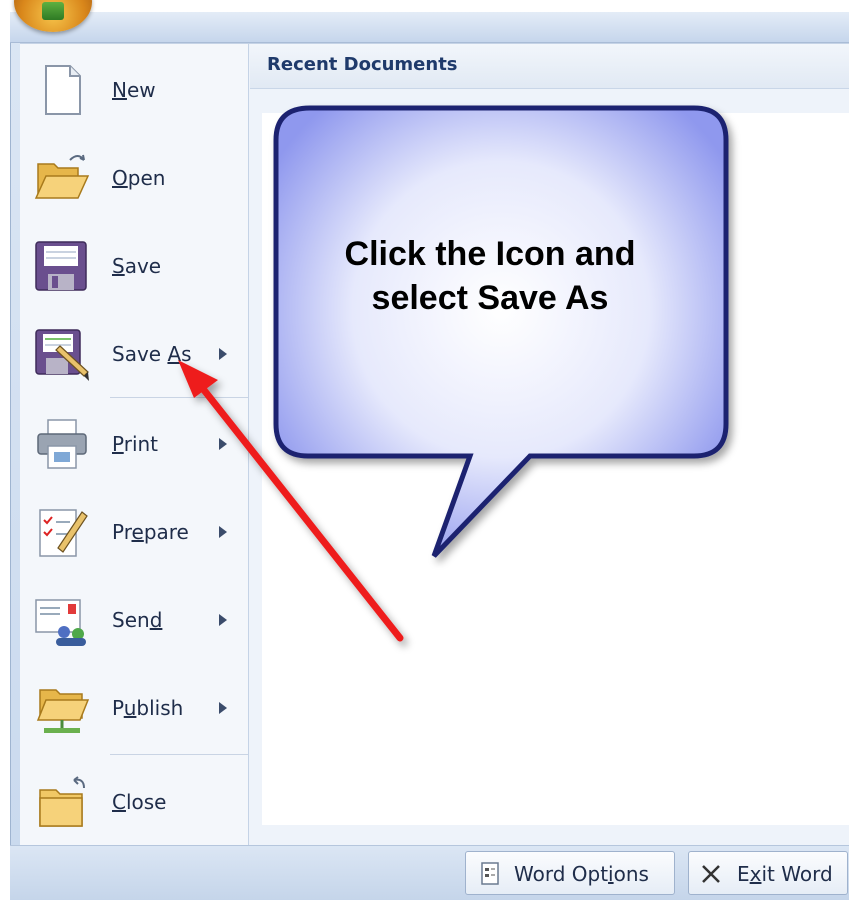  I want to click on menu-item-send: Send, so click(134, 620).